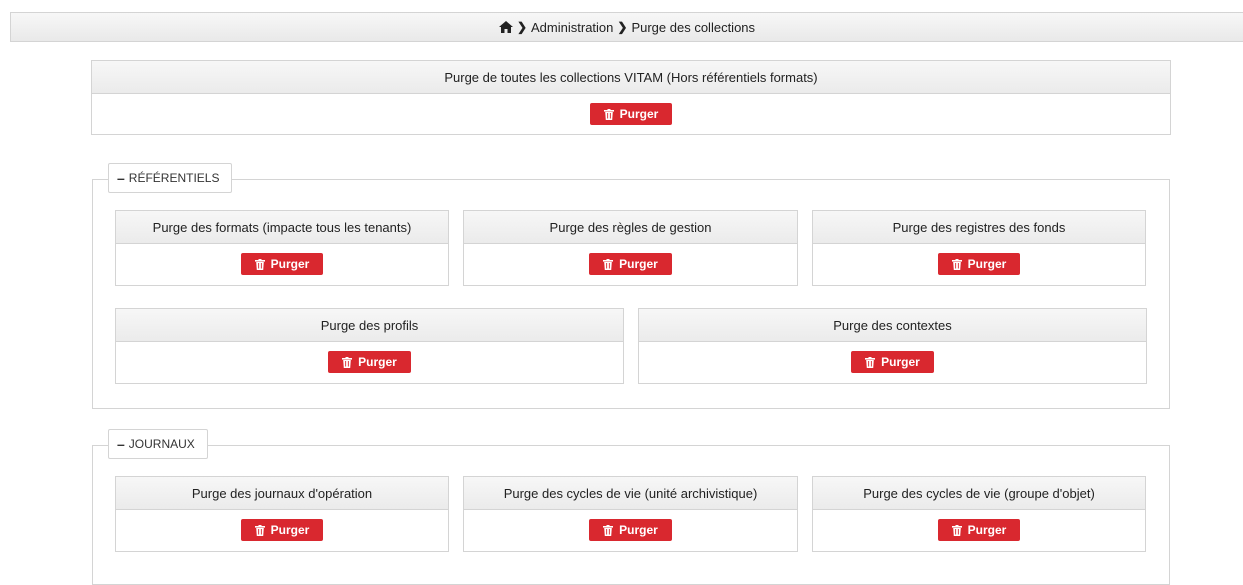 This screenshot has width=1243, height=585. What do you see at coordinates (369, 362) in the screenshot?
I see `purge-profils-button: Purger` at bounding box center [369, 362].